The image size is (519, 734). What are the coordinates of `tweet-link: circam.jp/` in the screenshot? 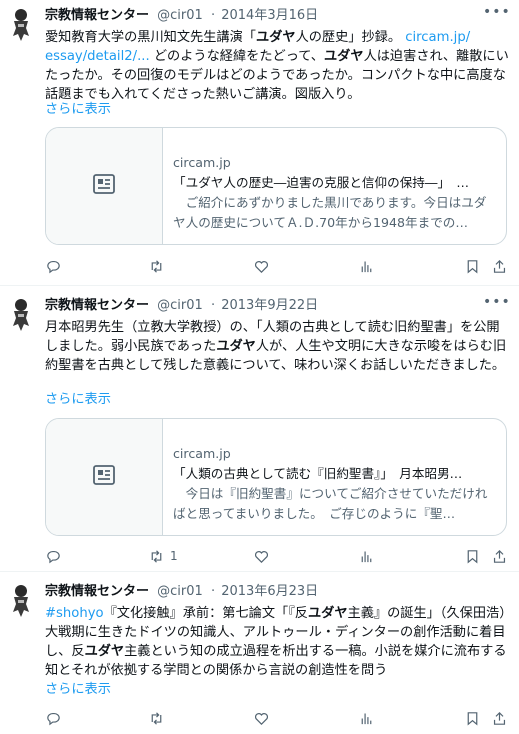 It's located at (437, 37).